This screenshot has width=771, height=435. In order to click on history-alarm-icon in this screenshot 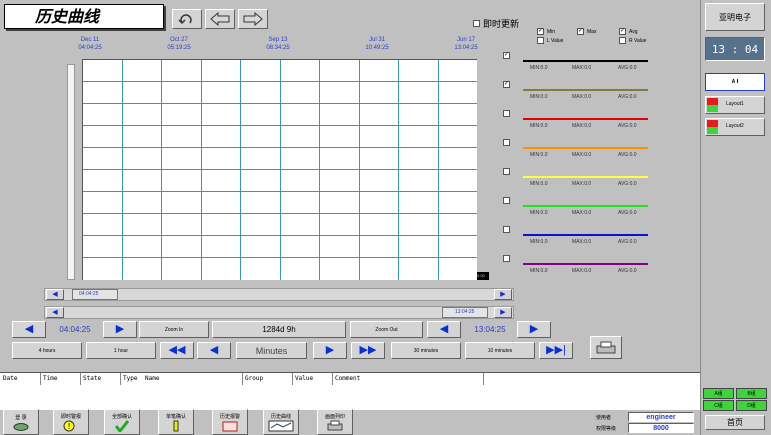, I will do `click(230, 426)`.